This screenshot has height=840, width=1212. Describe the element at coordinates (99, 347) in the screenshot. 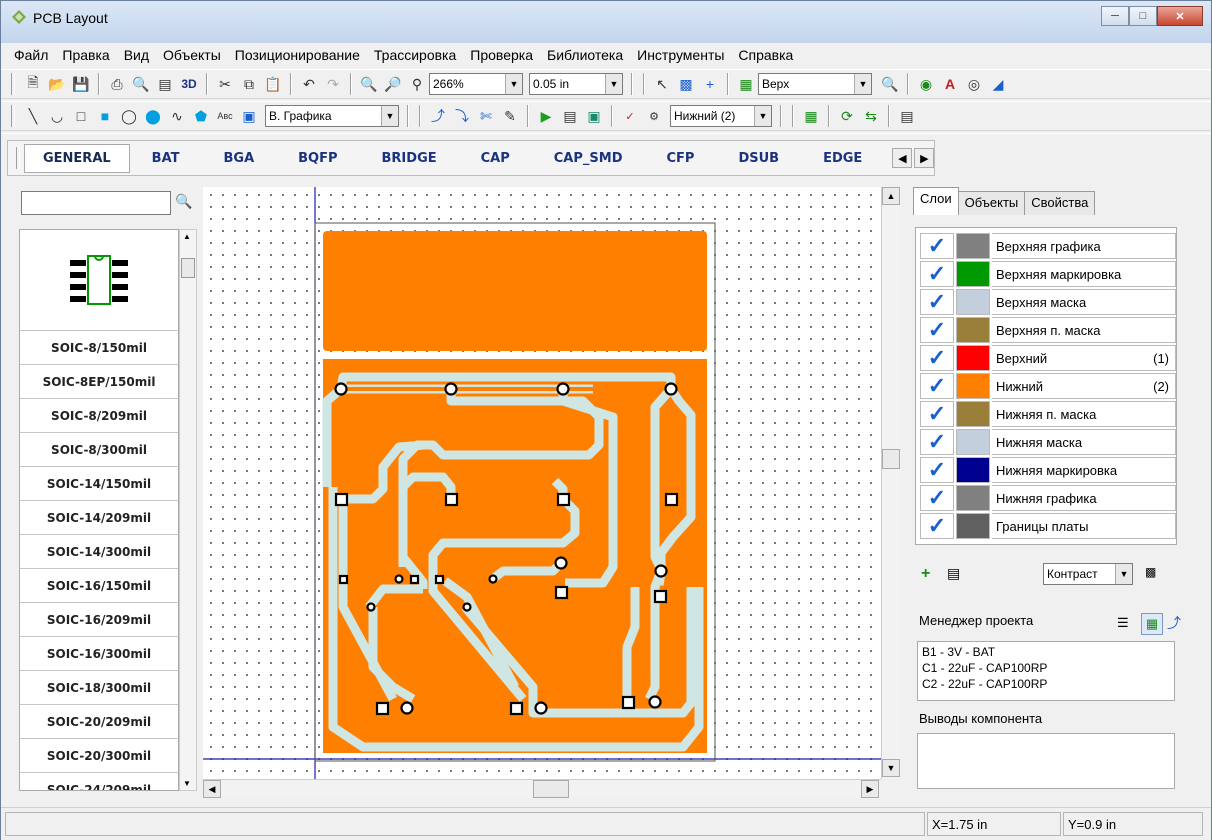

I see `library-item: SOIC-8/150mil` at that location.